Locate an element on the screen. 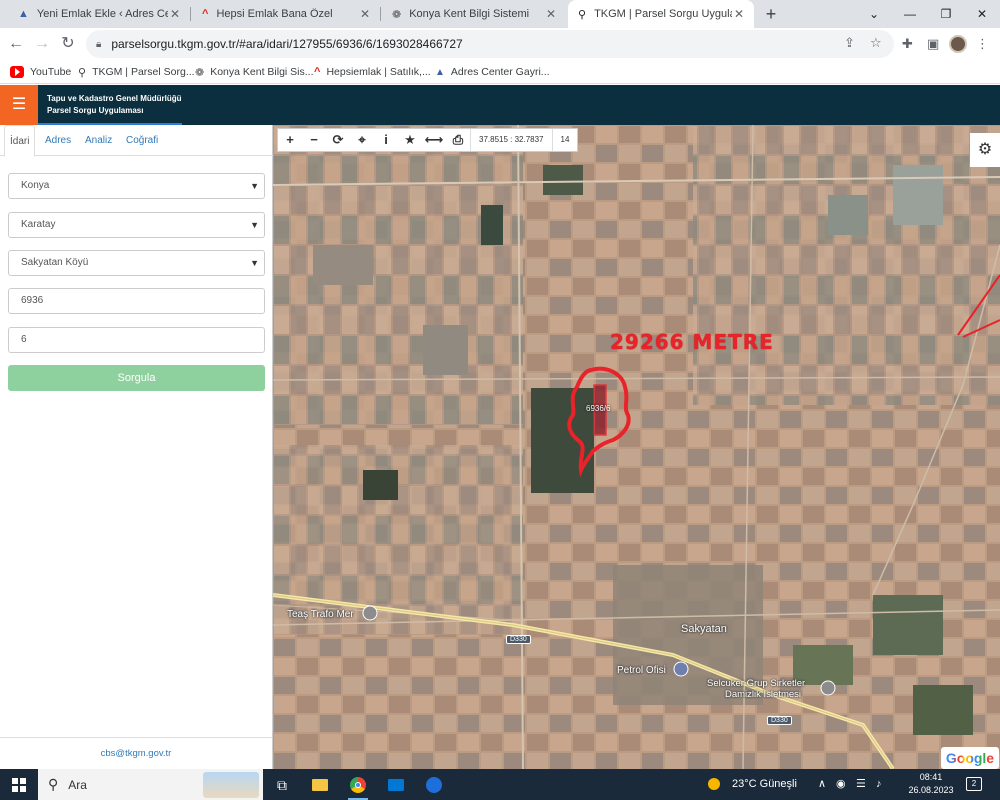 This screenshot has height=800, width=1000. triangle-logo-icon: ▲ is located at coordinates (23, 14).